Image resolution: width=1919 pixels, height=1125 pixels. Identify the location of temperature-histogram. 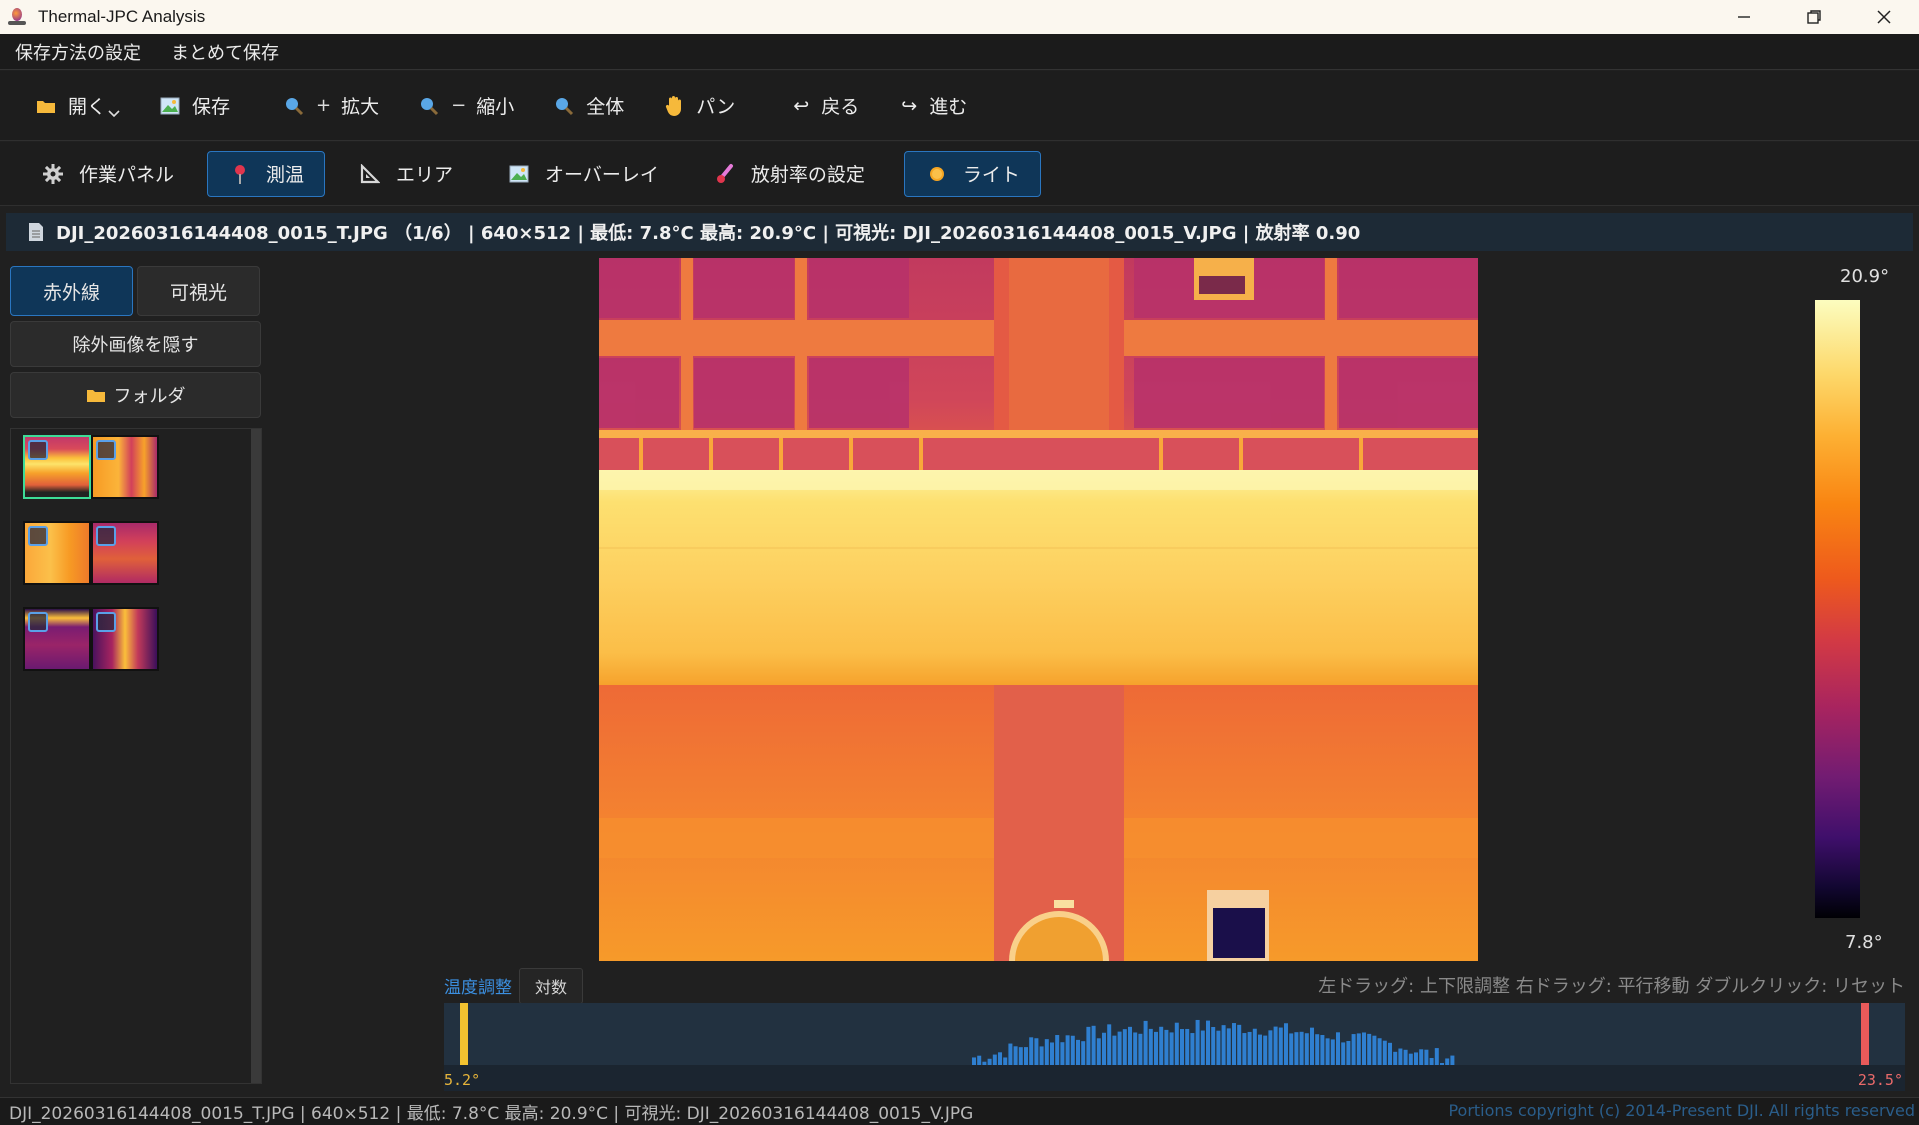
(1174, 1034).